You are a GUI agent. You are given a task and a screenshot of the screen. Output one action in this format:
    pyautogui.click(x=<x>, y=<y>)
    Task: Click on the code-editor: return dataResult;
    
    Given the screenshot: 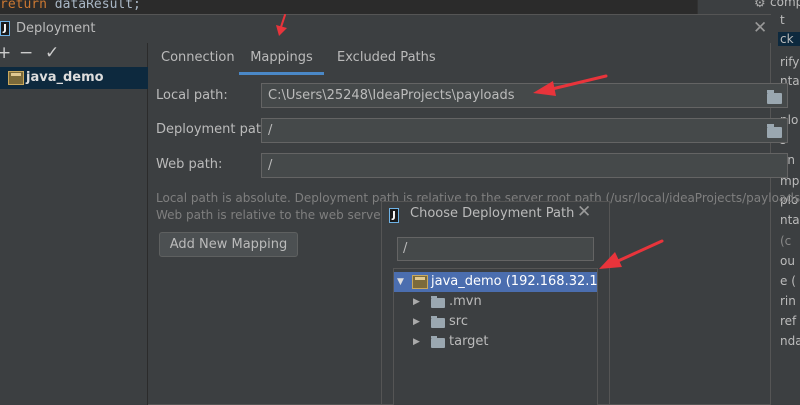 What is the action you would take?
    pyautogui.click(x=348, y=7)
    